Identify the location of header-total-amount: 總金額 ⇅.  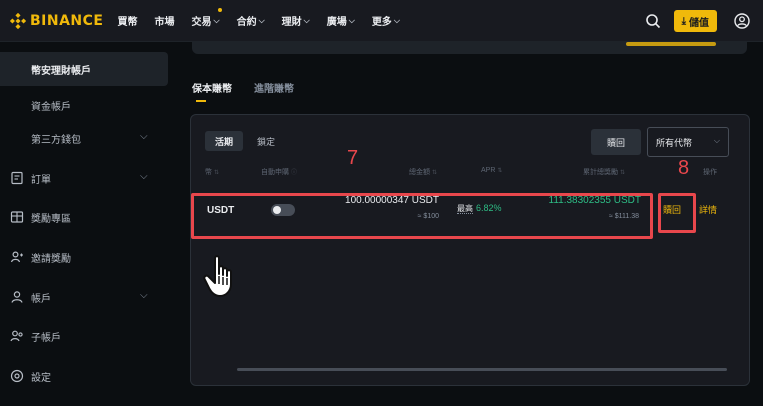
(423, 172).